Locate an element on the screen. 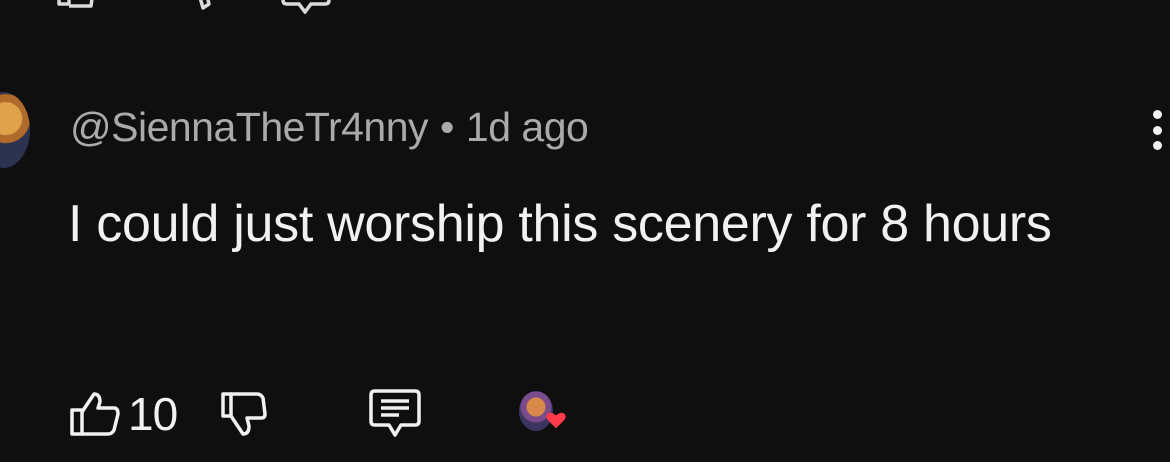 This screenshot has width=1170, height=462. comment-meta: @SiennaTheTr4nny • 1d ago is located at coordinates (329, 127).